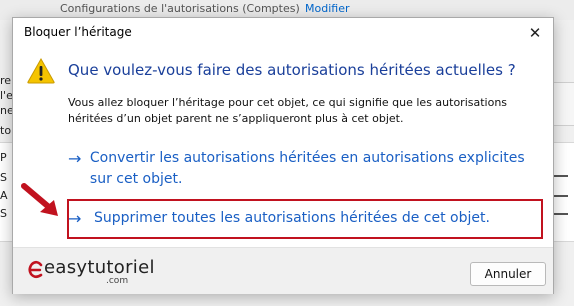 The height and width of the screenshot is (306, 574). What do you see at coordinates (508, 274) in the screenshot?
I see `cancel-button: Annuler` at bounding box center [508, 274].